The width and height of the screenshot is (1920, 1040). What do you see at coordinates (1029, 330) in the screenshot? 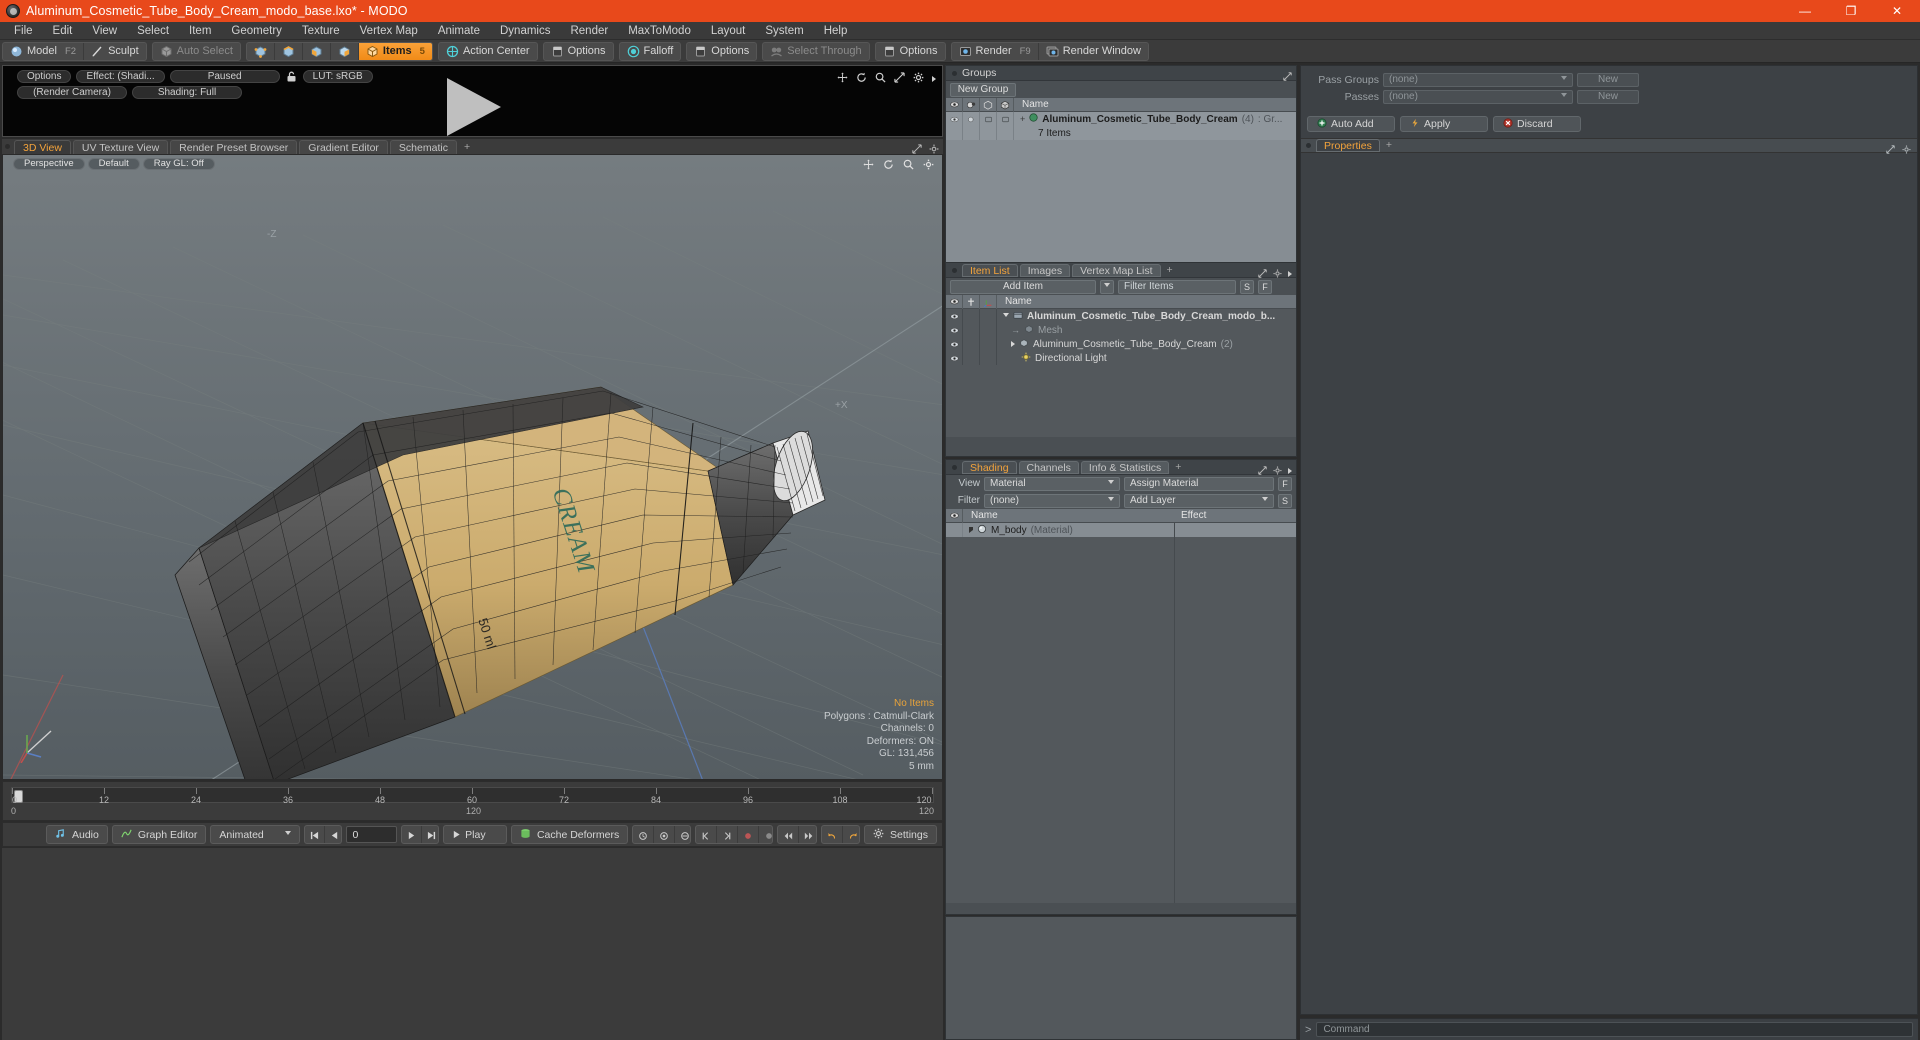
I see `item-row-content-1: → Mesh` at bounding box center [1029, 330].